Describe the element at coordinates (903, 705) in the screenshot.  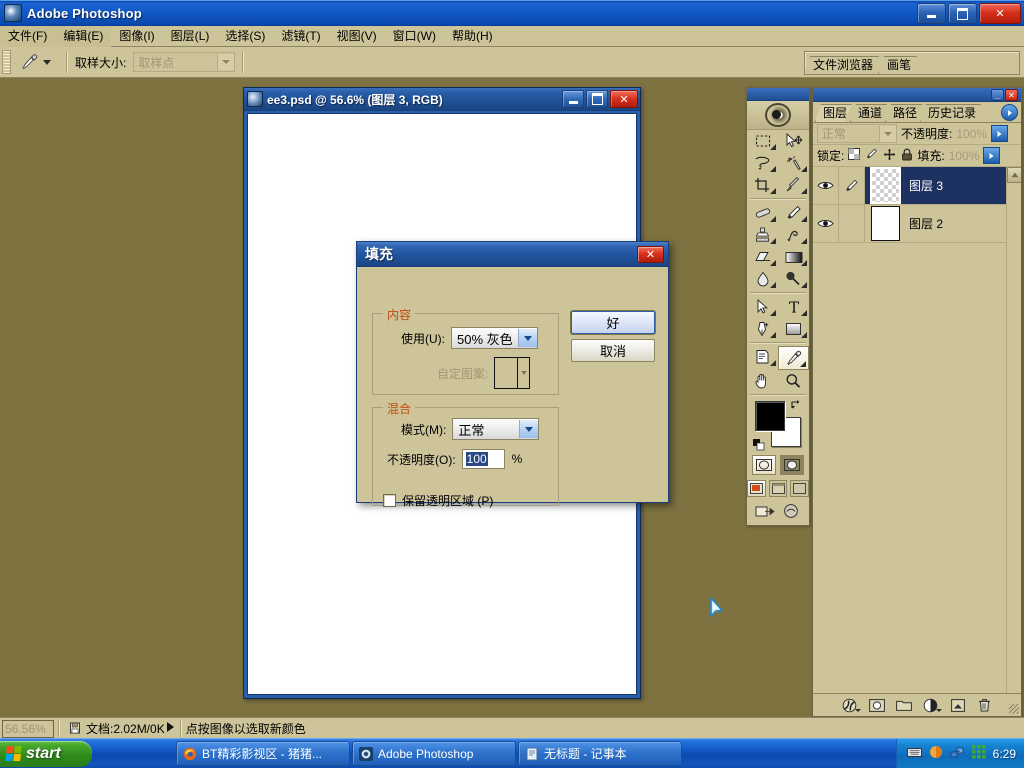
I see `new-group-icon` at that location.